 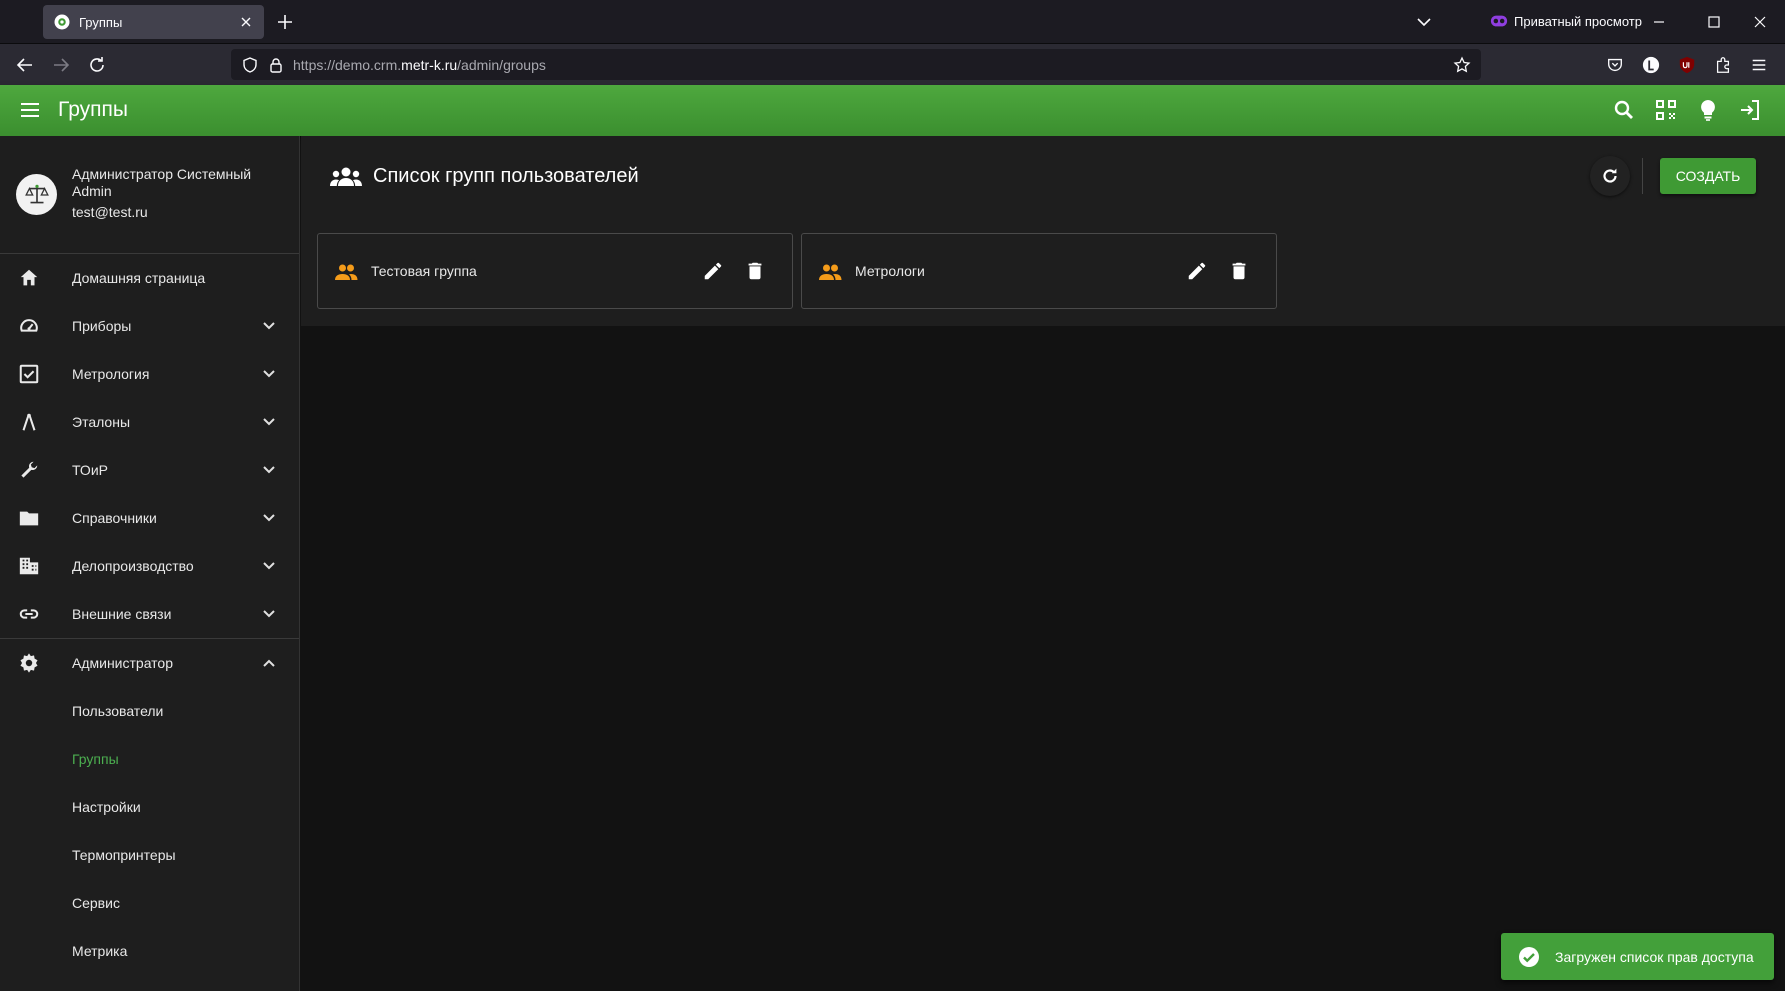 I want to click on browser-tab: Группы, so click(x=153, y=22).